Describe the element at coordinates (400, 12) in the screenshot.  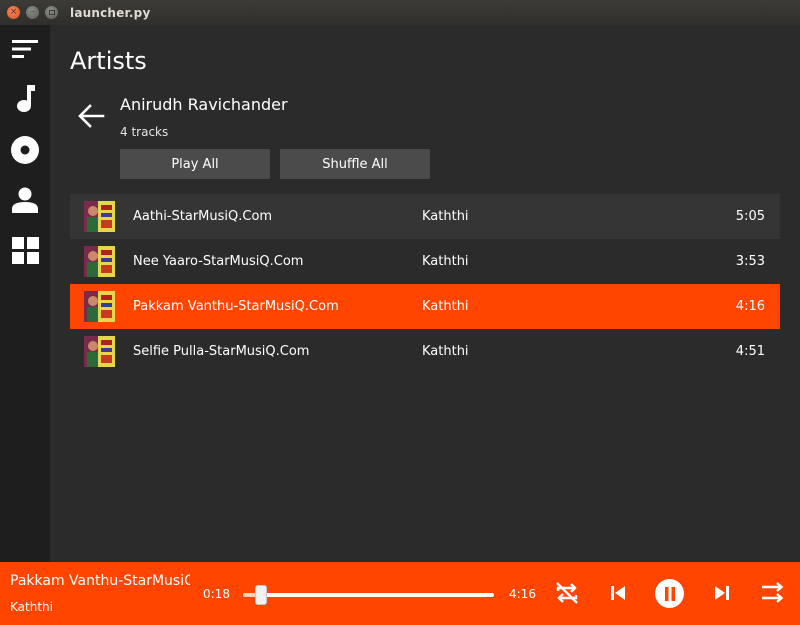
I see `title-bar: × – launcher.py` at that location.